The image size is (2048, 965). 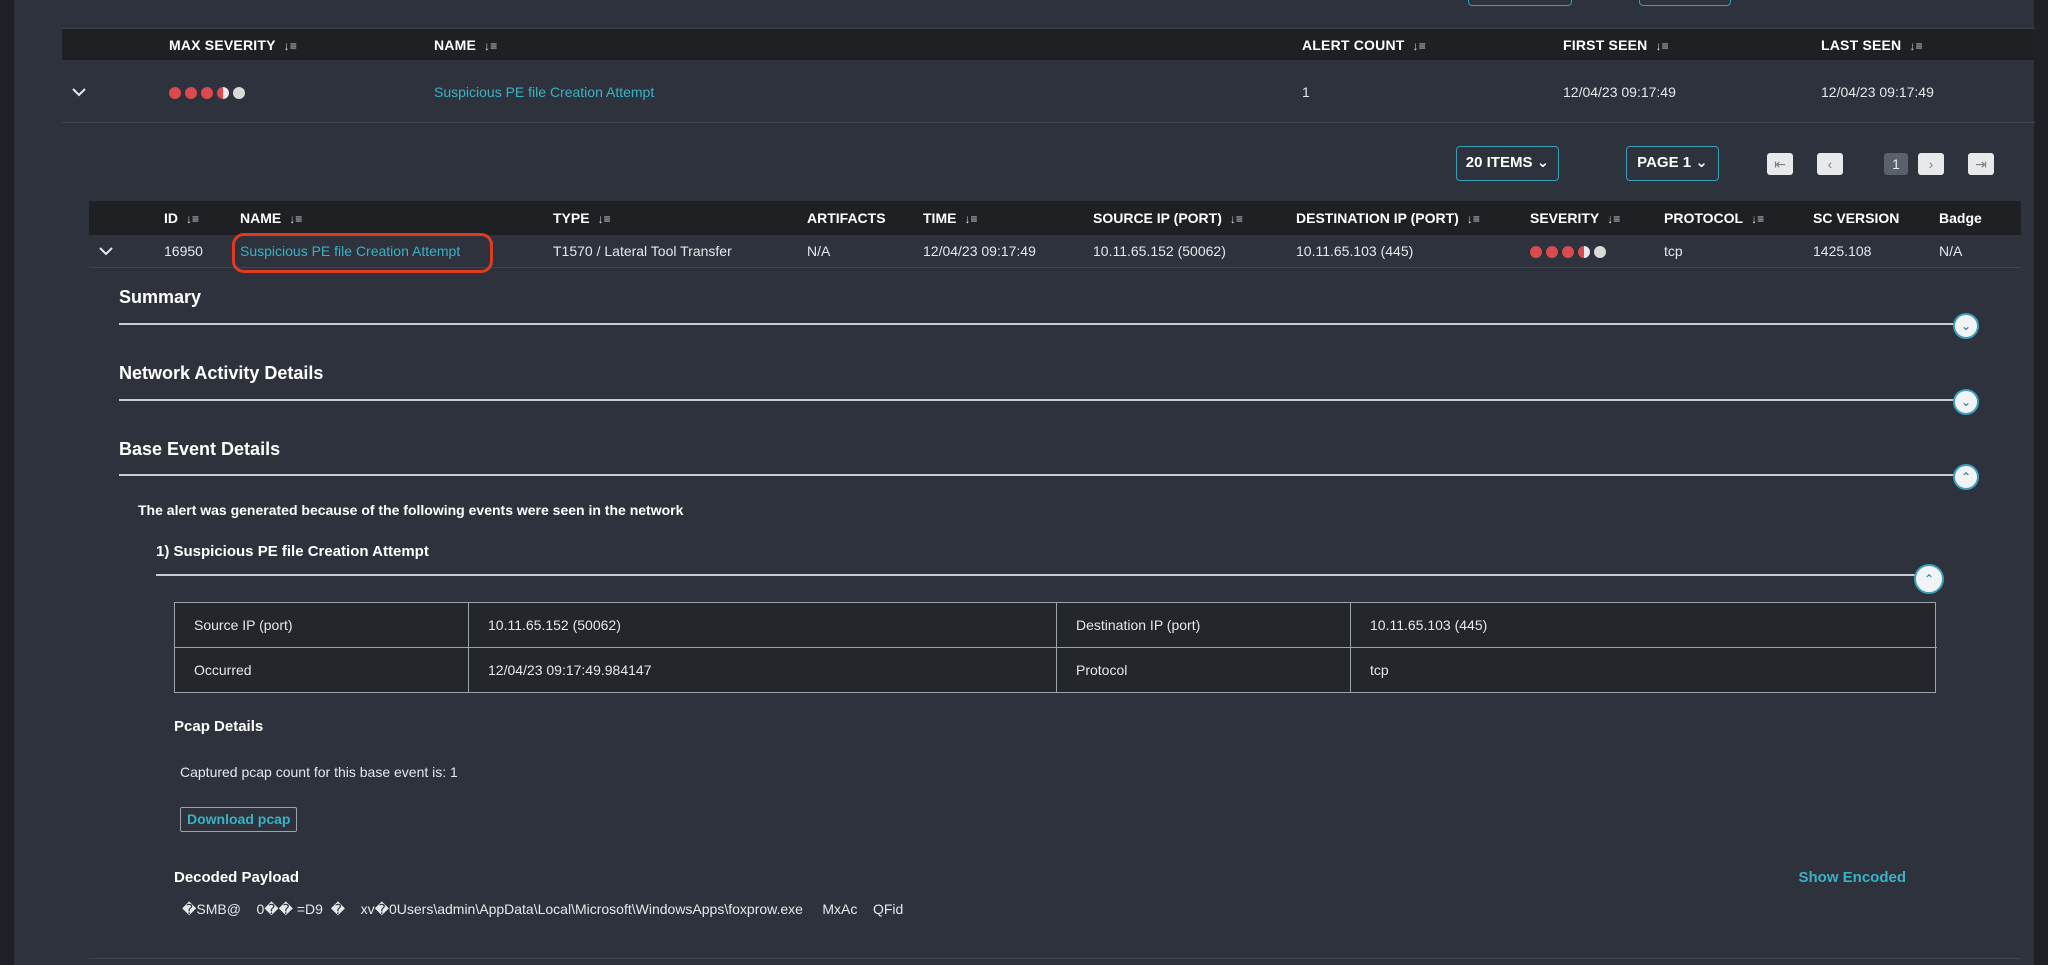 I want to click on page-select-dropdown: PAGE 1 ⌄, so click(x=1672, y=163).